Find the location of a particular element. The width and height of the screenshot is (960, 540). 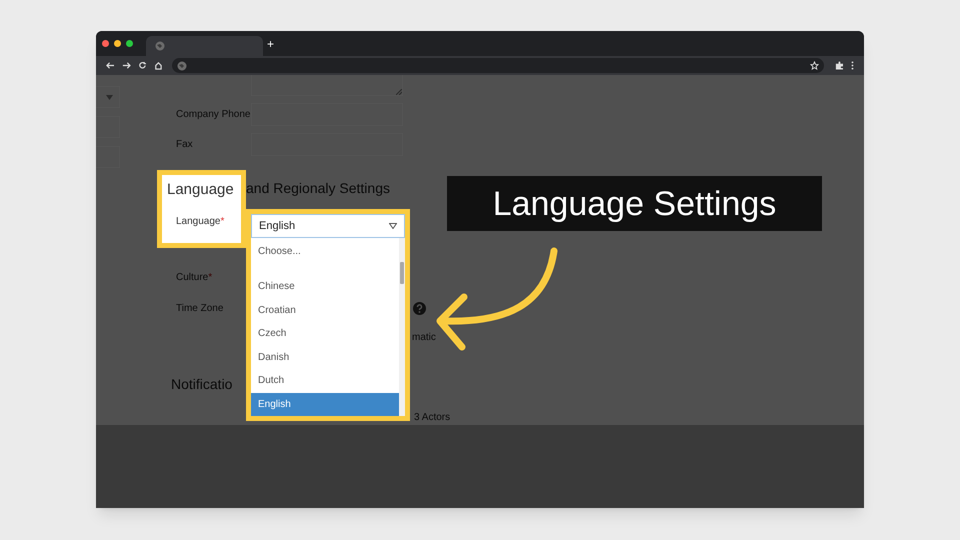

back-icon is located at coordinates (110, 65).